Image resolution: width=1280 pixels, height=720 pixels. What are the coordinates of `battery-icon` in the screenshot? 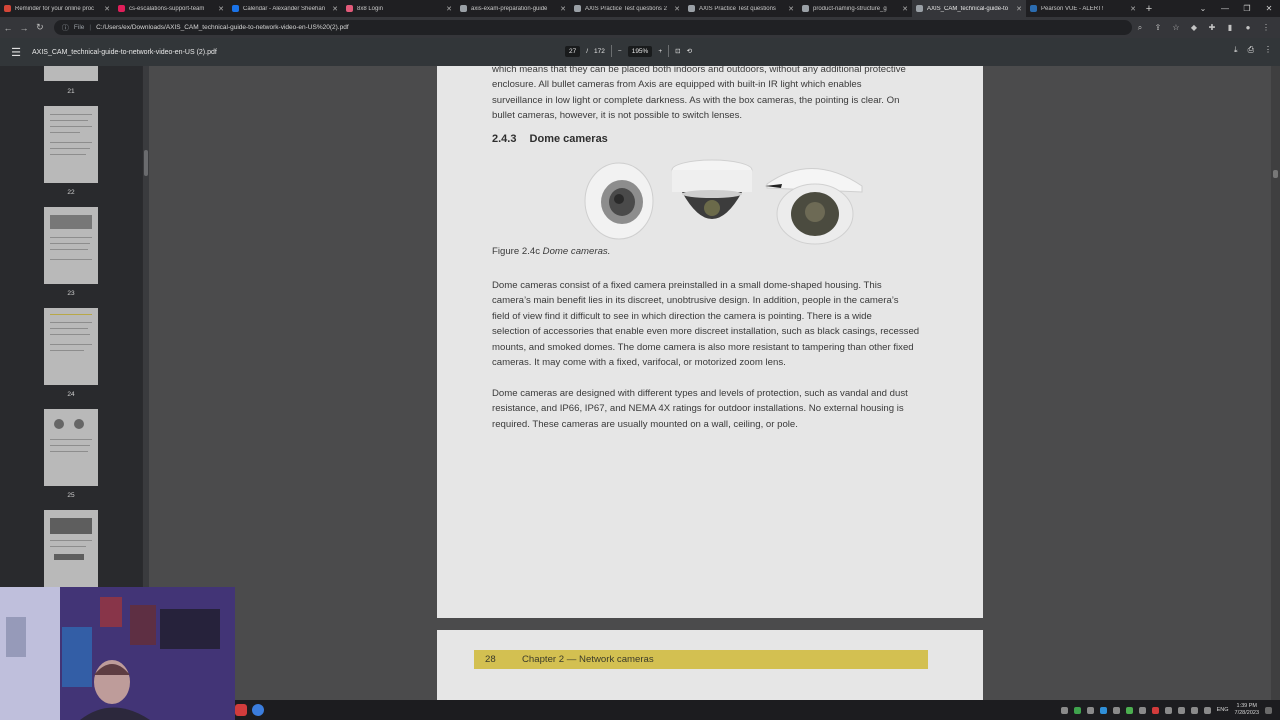 It's located at (1207, 710).